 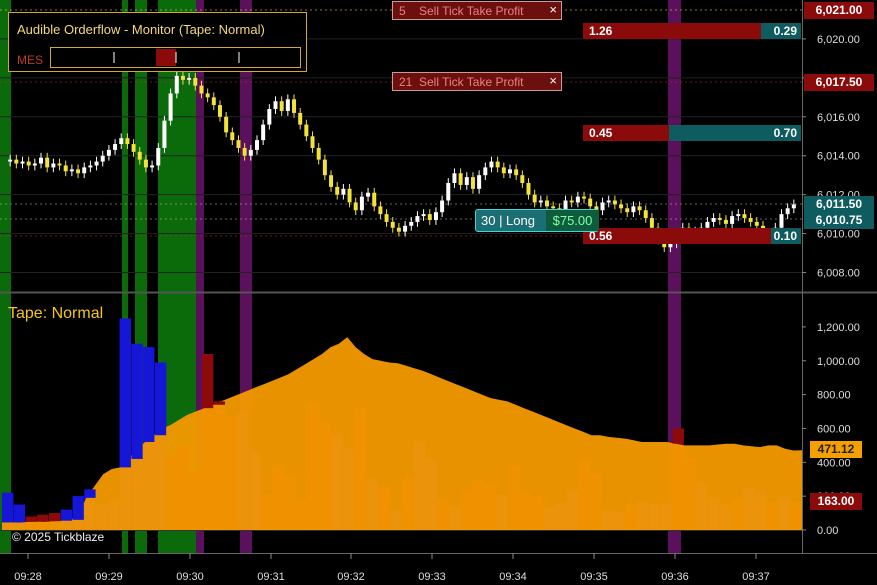 What do you see at coordinates (537, 220) in the screenshot?
I see `position-badge: 30 | Long $75.00` at bounding box center [537, 220].